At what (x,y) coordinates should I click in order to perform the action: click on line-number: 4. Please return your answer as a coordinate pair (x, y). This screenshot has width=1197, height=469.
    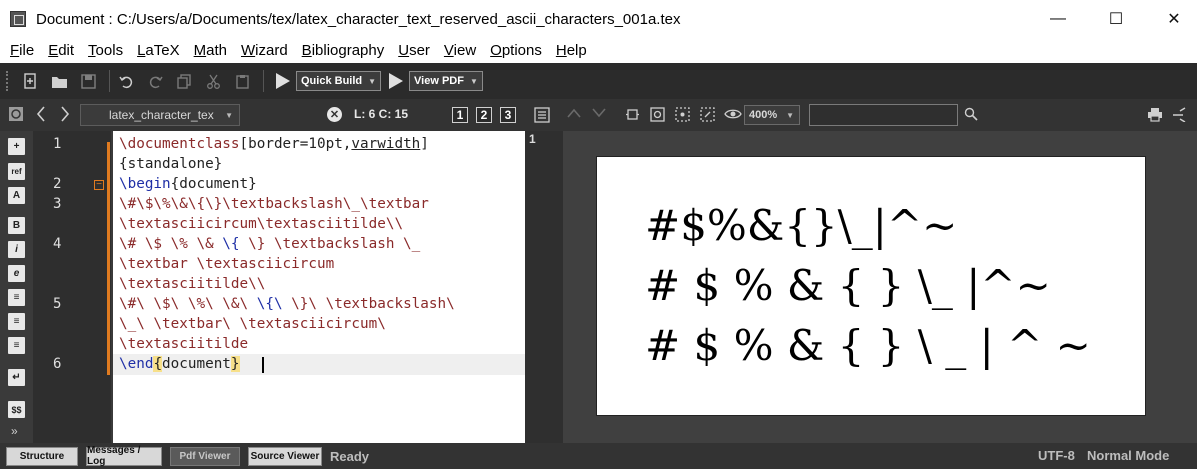
    Looking at the image, I should click on (57, 244).